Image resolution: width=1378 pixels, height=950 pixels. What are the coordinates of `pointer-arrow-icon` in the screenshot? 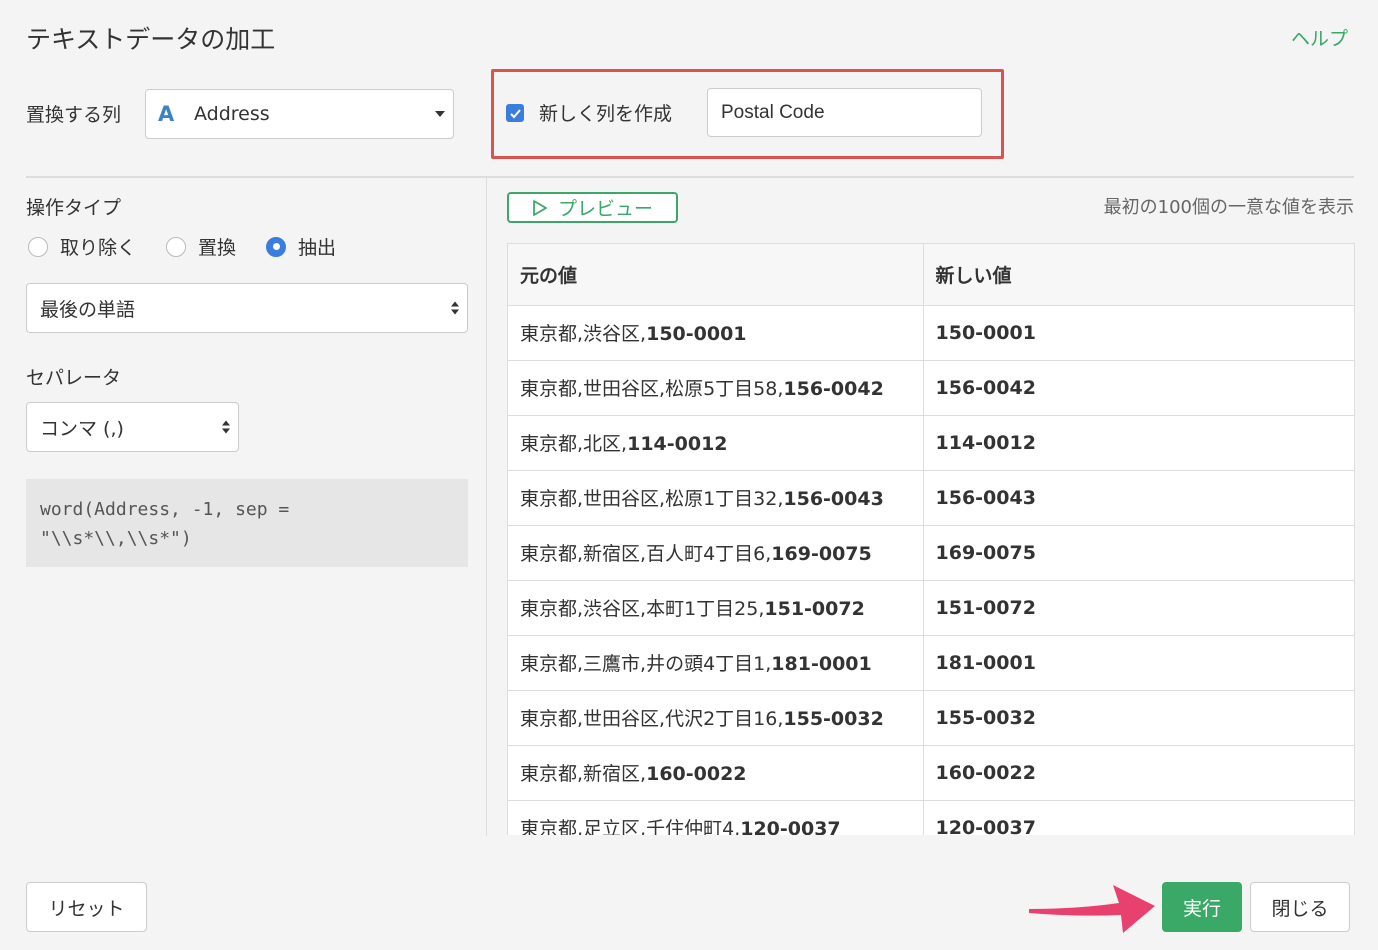 It's located at (1092, 909).